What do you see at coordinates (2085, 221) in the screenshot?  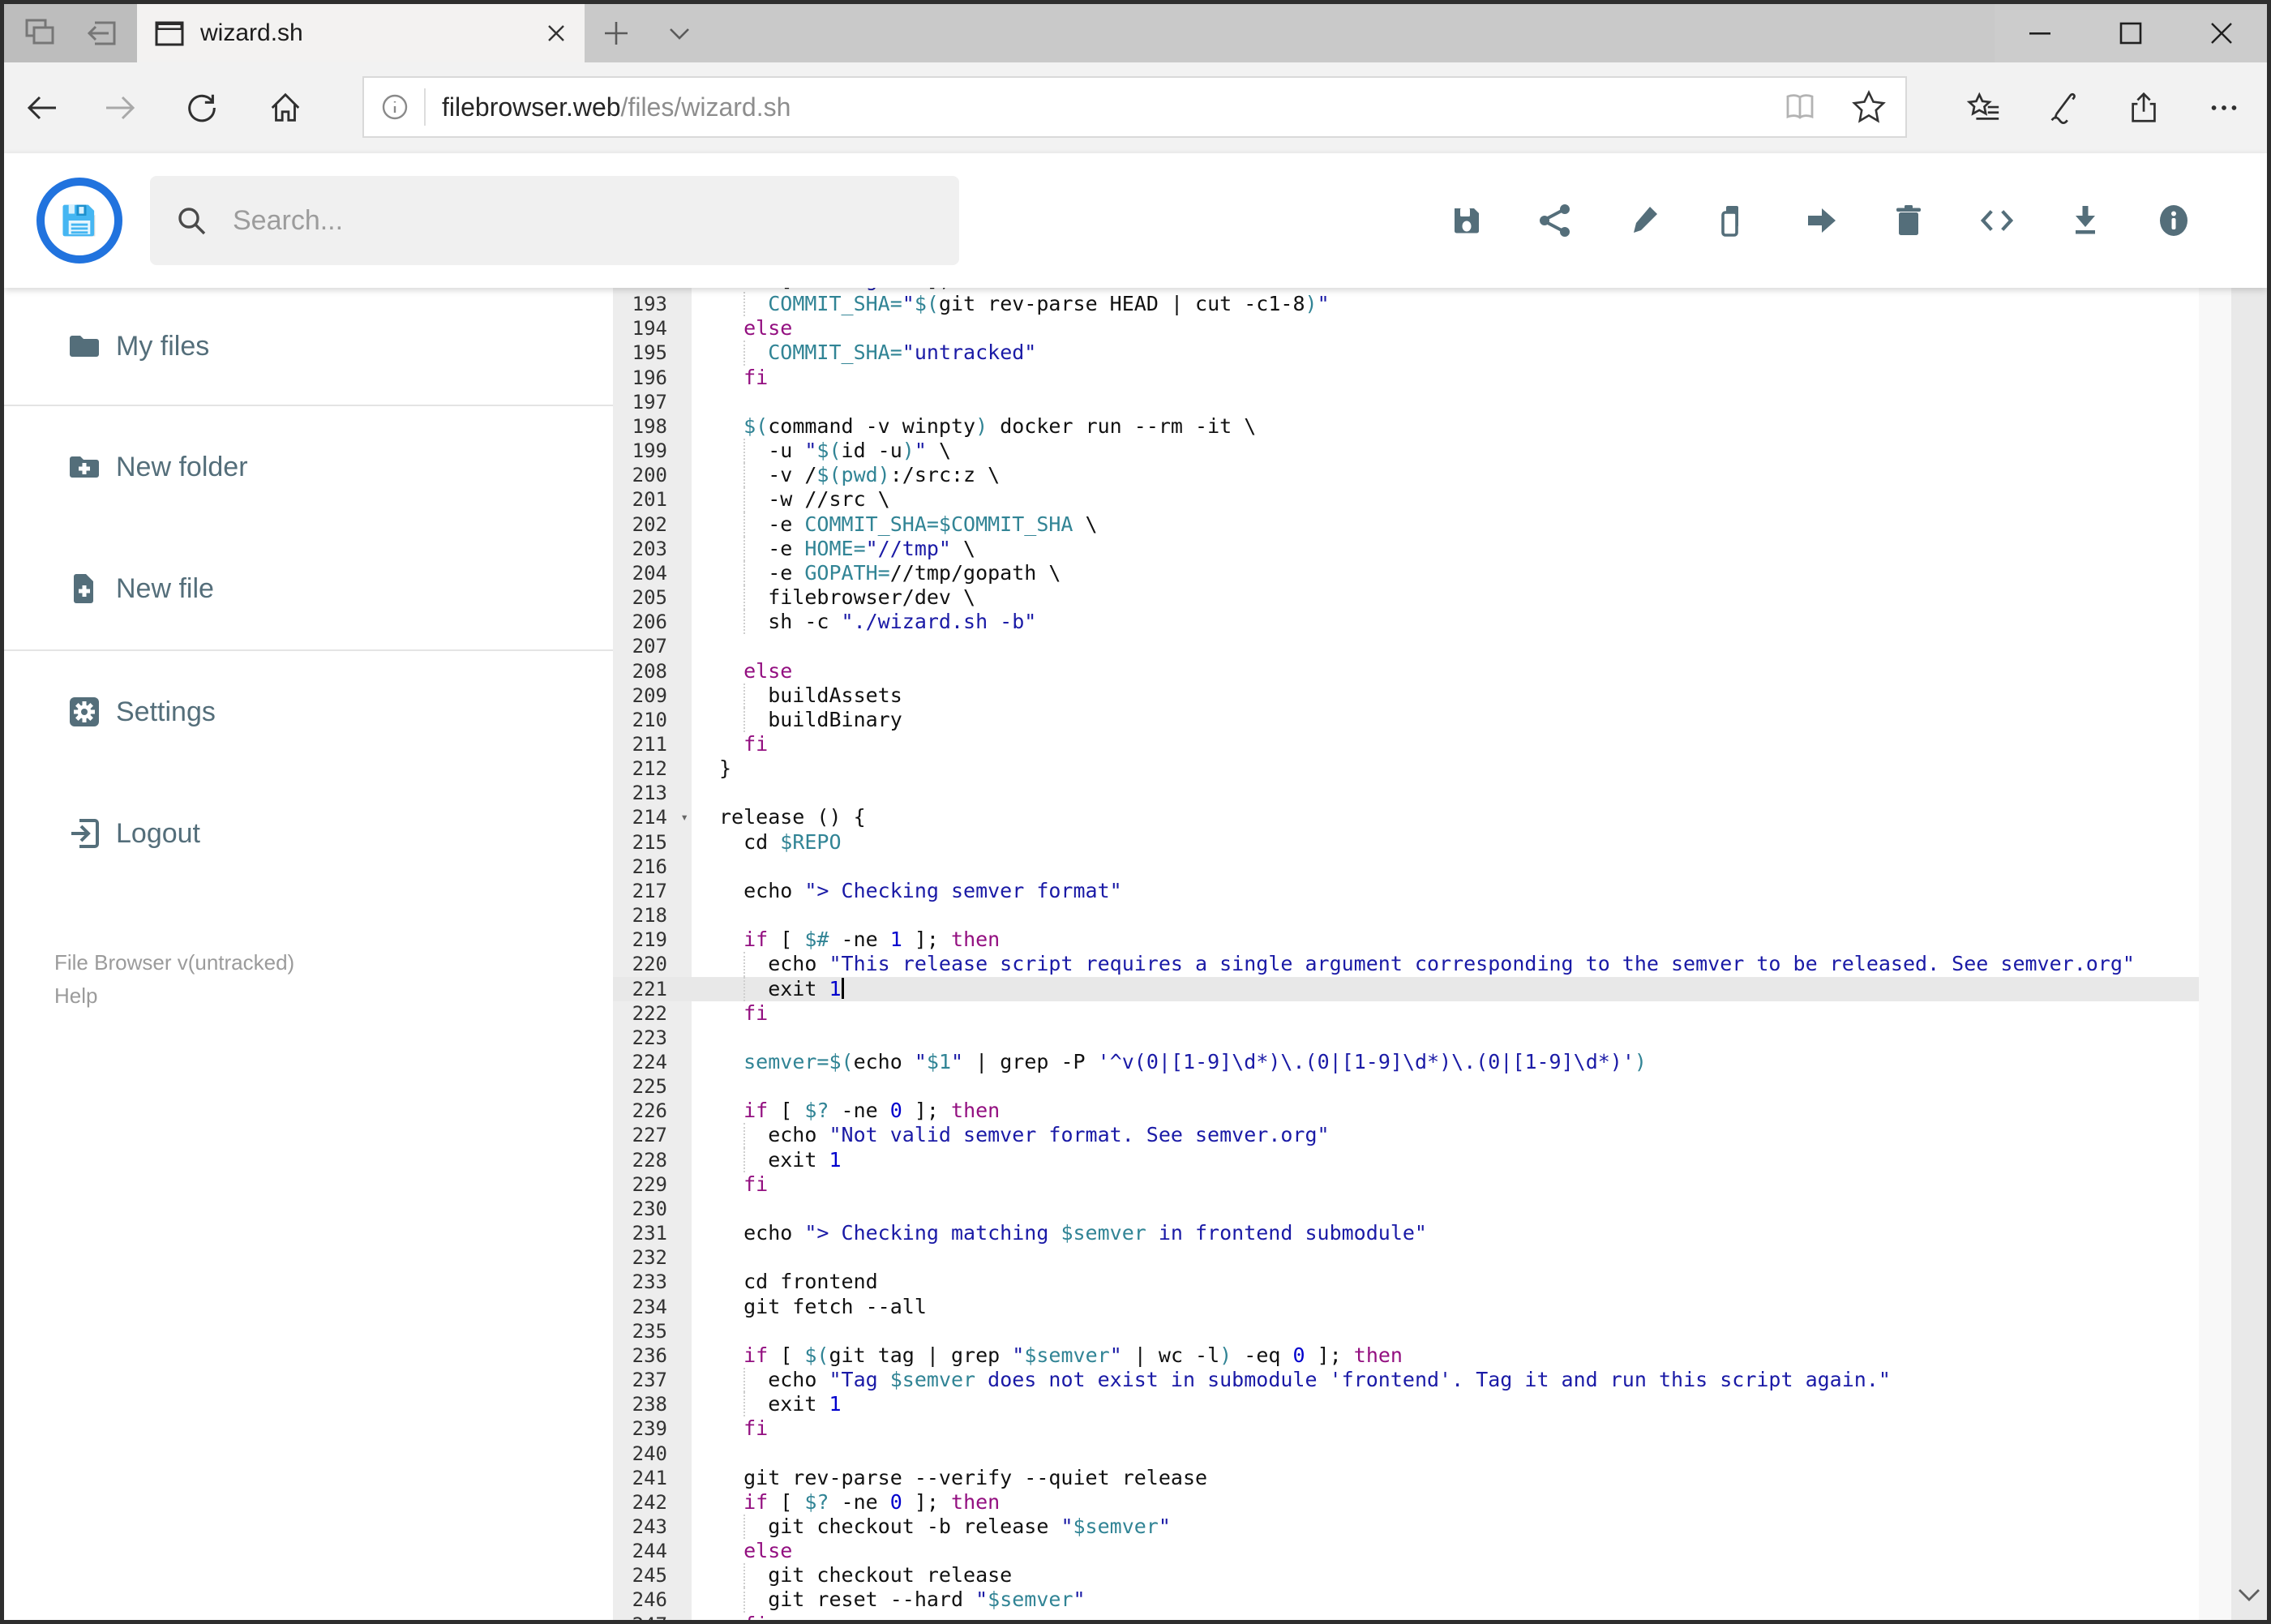 I see `download-button` at bounding box center [2085, 221].